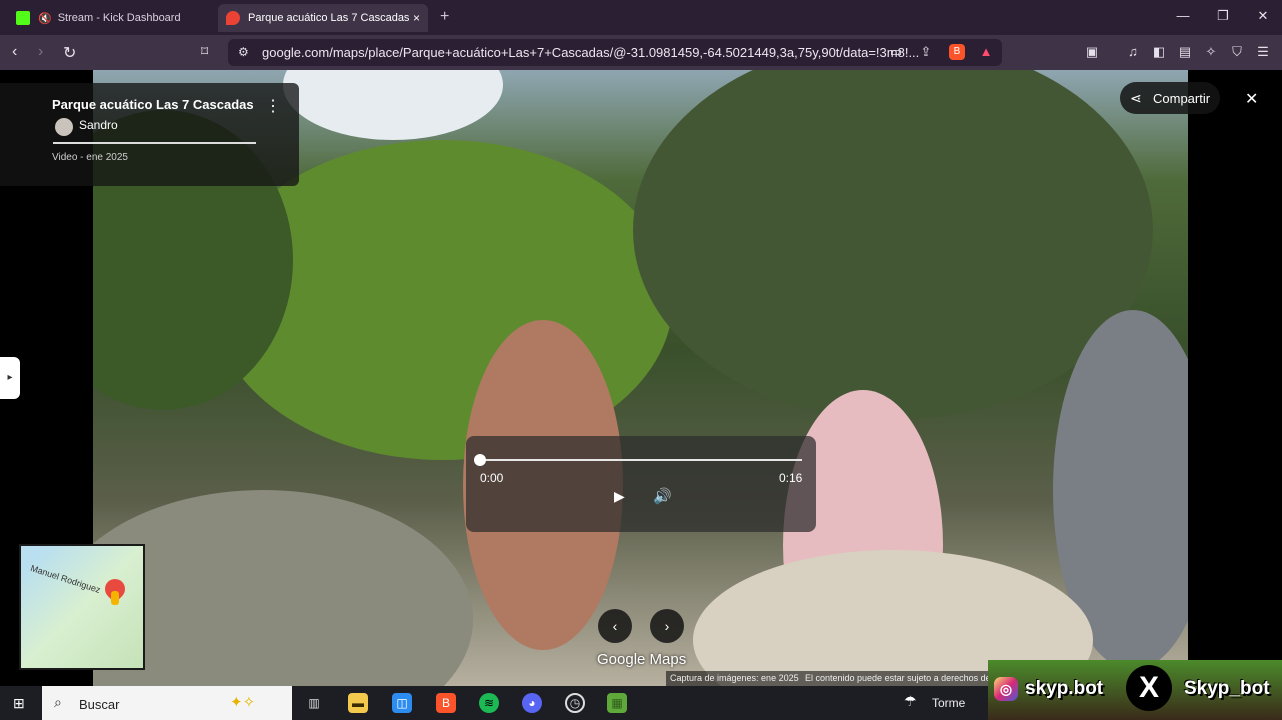 This screenshot has width=1282, height=720. What do you see at coordinates (480, 460) in the screenshot?
I see `progress-knob` at bounding box center [480, 460].